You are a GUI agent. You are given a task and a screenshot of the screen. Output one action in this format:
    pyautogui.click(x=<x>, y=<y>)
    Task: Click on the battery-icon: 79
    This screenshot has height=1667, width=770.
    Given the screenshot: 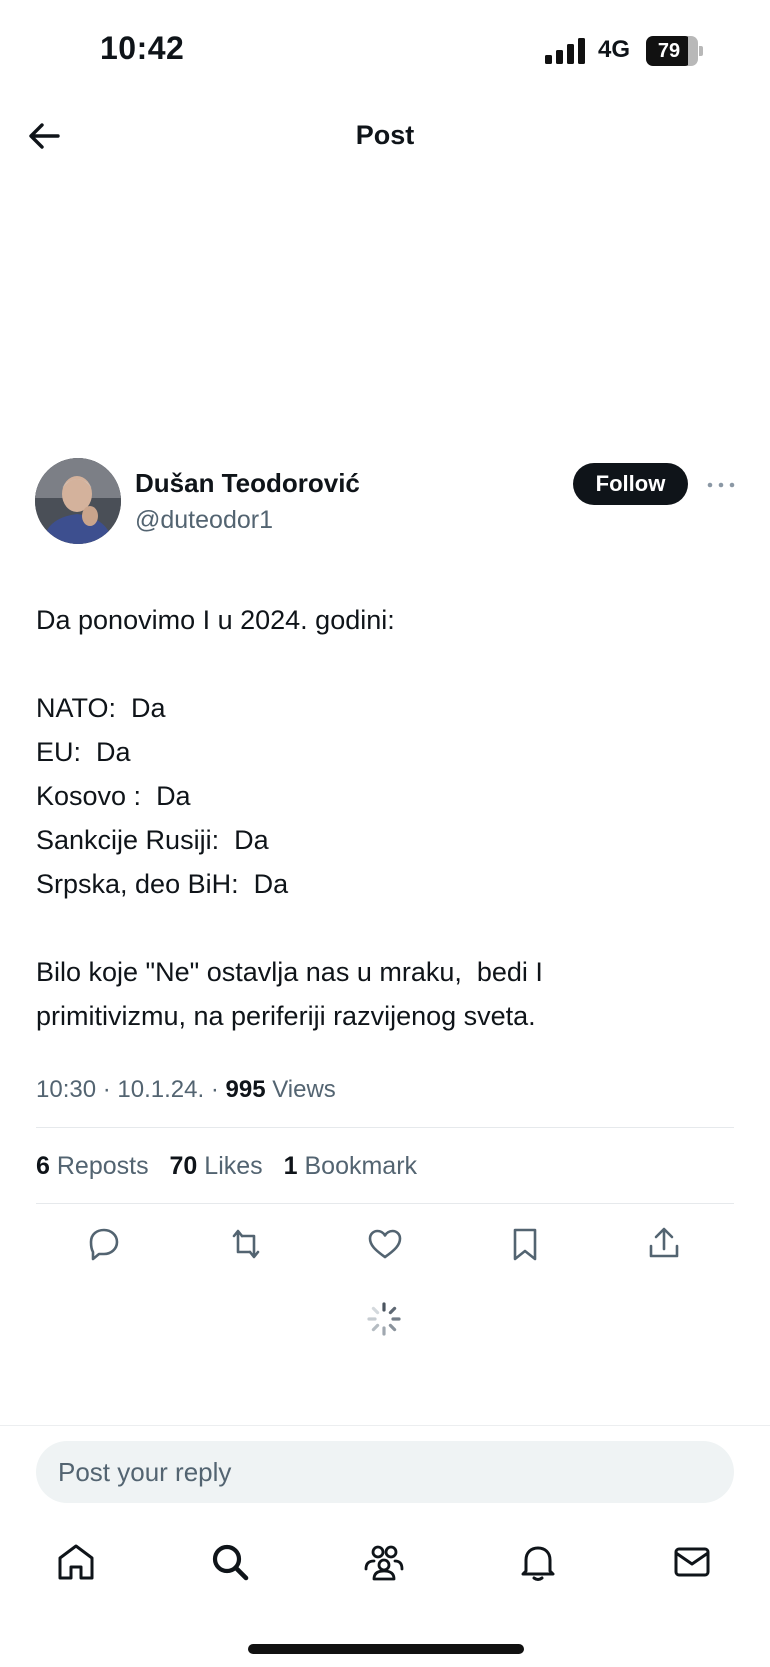 What is the action you would take?
    pyautogui.click(x=674, y=51)
    